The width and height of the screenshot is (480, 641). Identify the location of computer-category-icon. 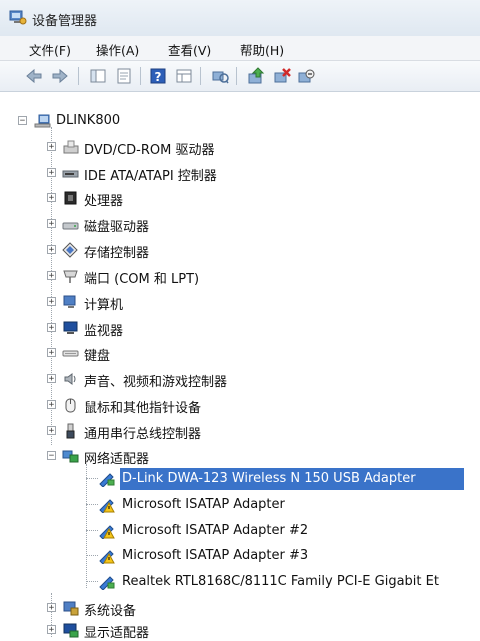
(69, 301).